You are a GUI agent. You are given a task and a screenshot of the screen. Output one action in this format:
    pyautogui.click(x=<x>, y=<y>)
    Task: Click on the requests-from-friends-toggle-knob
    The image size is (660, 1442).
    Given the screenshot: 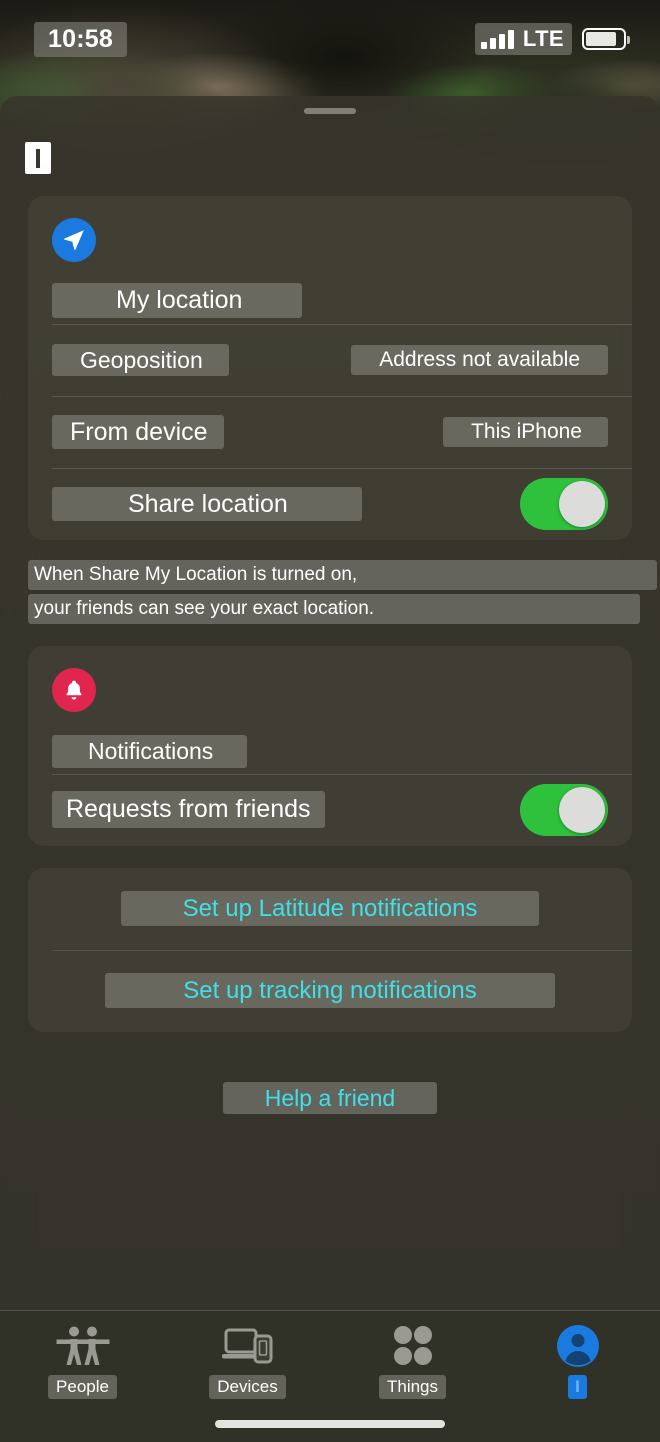 What is the action you would take?
    pyautogui.click(x=582, y=809)
    